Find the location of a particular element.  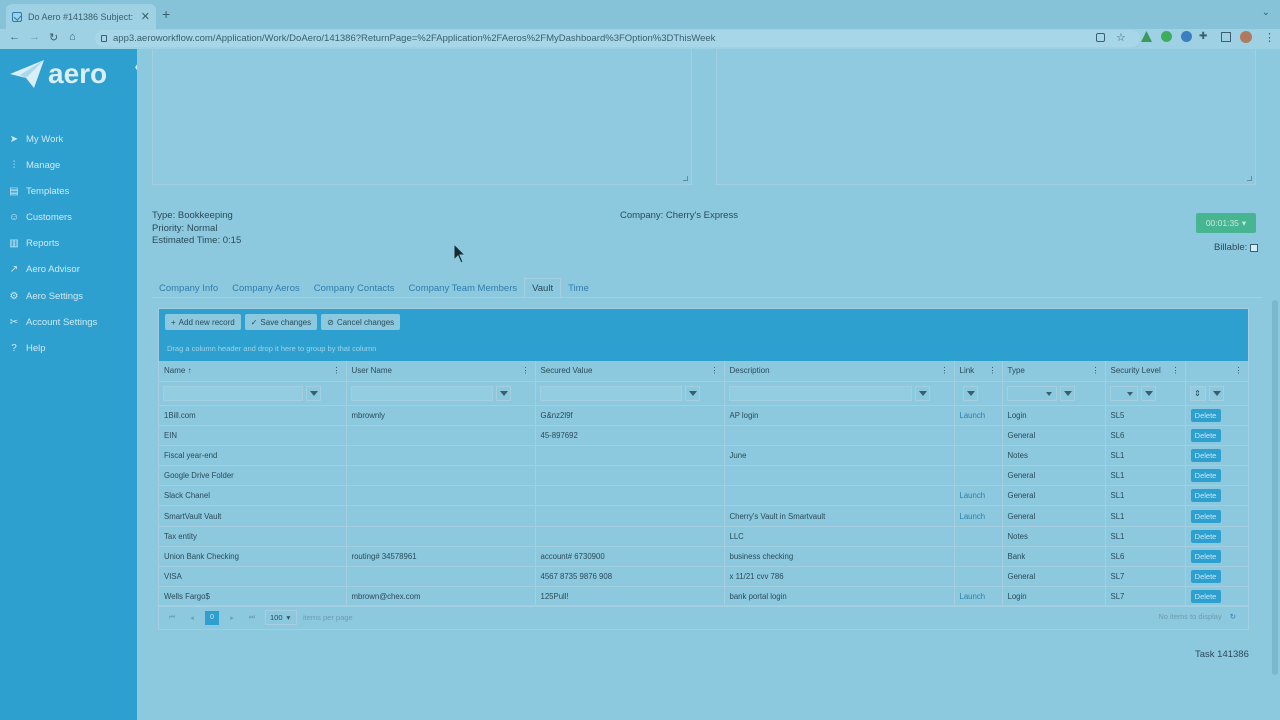

profile-avatar is located at coordinates (1246, 37).